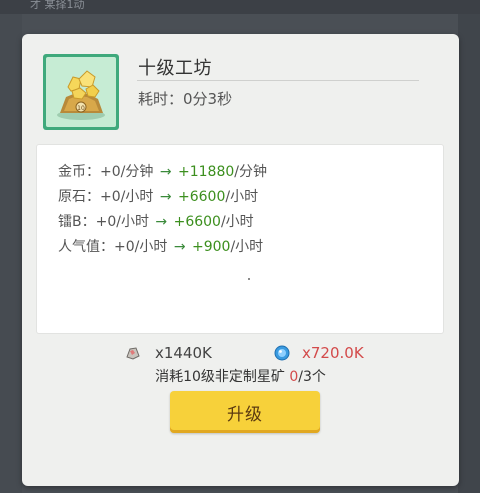 The height and width of the screenshot is (493, 480). I want to click on stat-unit: /分钟, so click(250, 172).